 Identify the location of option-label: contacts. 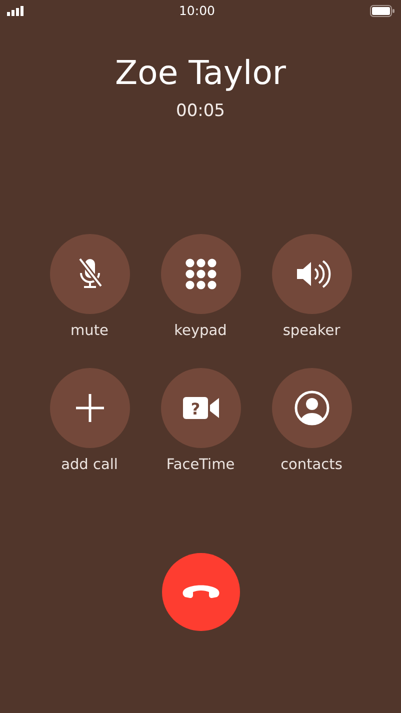
(311, 466).